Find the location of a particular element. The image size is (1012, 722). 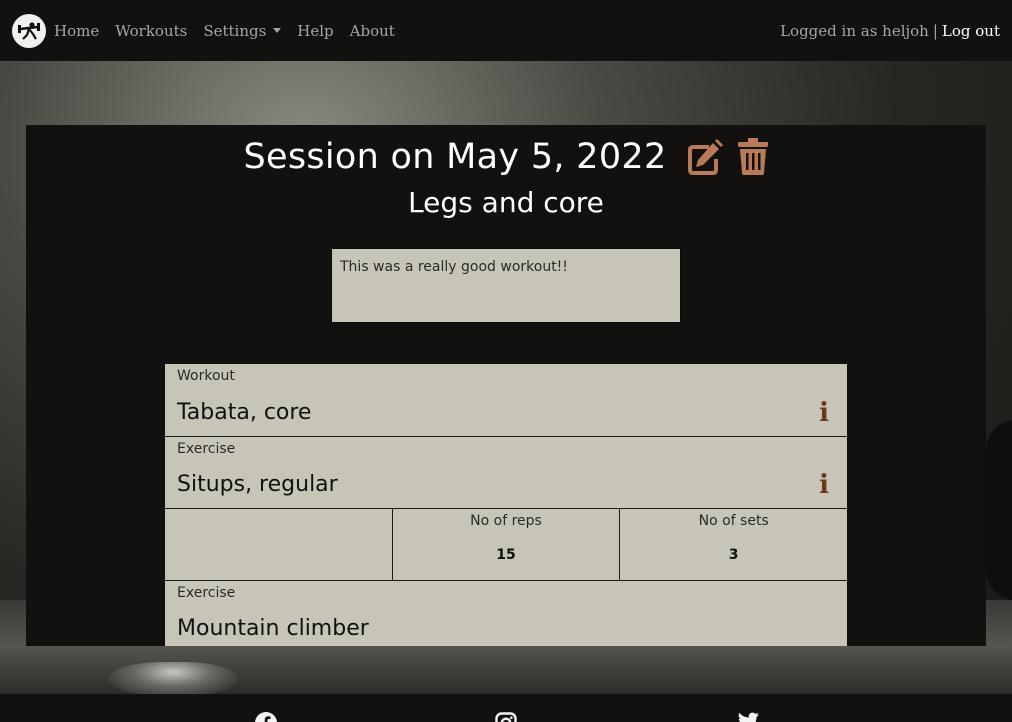

background-weight-plate is located at coordinates (173, 679).